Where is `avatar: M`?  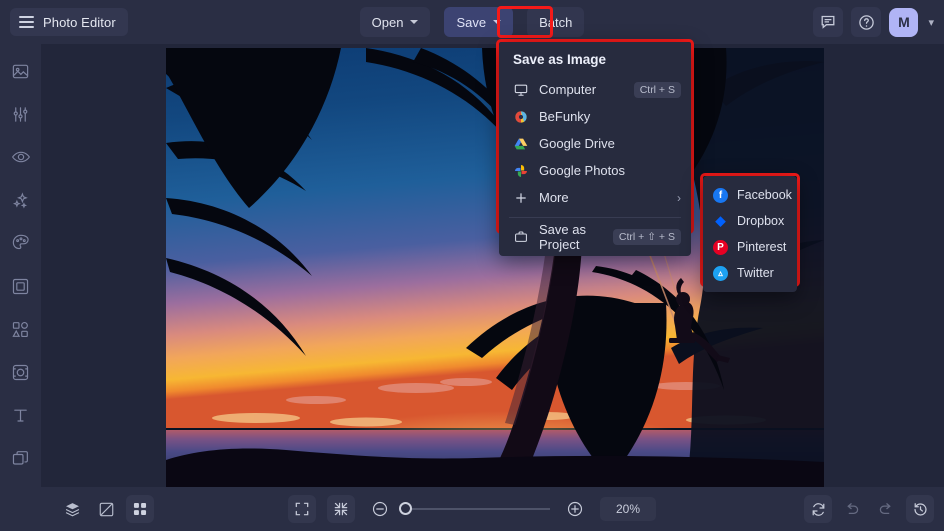
avatar: M is located at coordinates (904, 22).